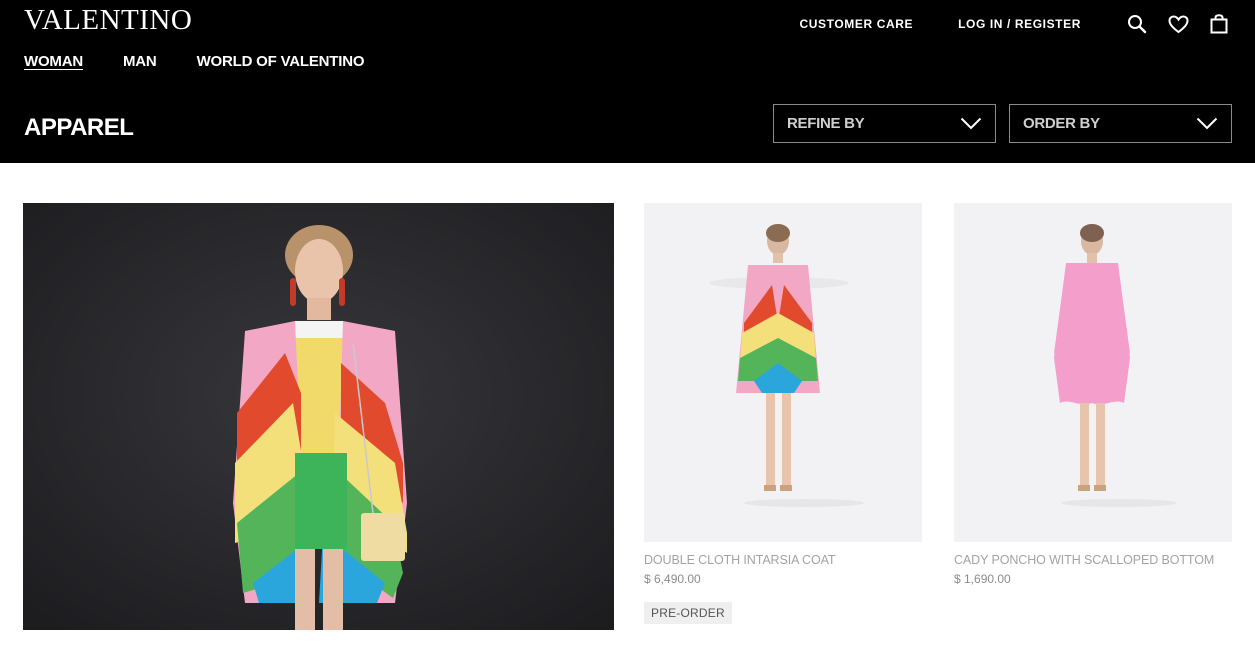  I want to click on main-nav: WOMAN MAN WORLD OF VALENTINO, so click(214, 62).